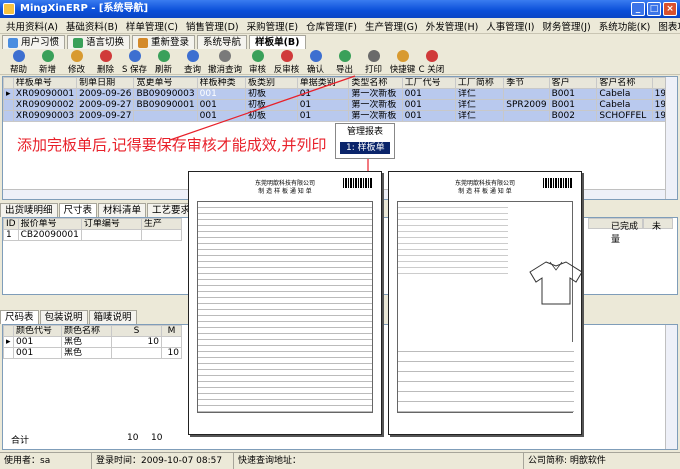 This screenshot has height=469, width=680. I want to click on total-s: 10, so click(133, 438).